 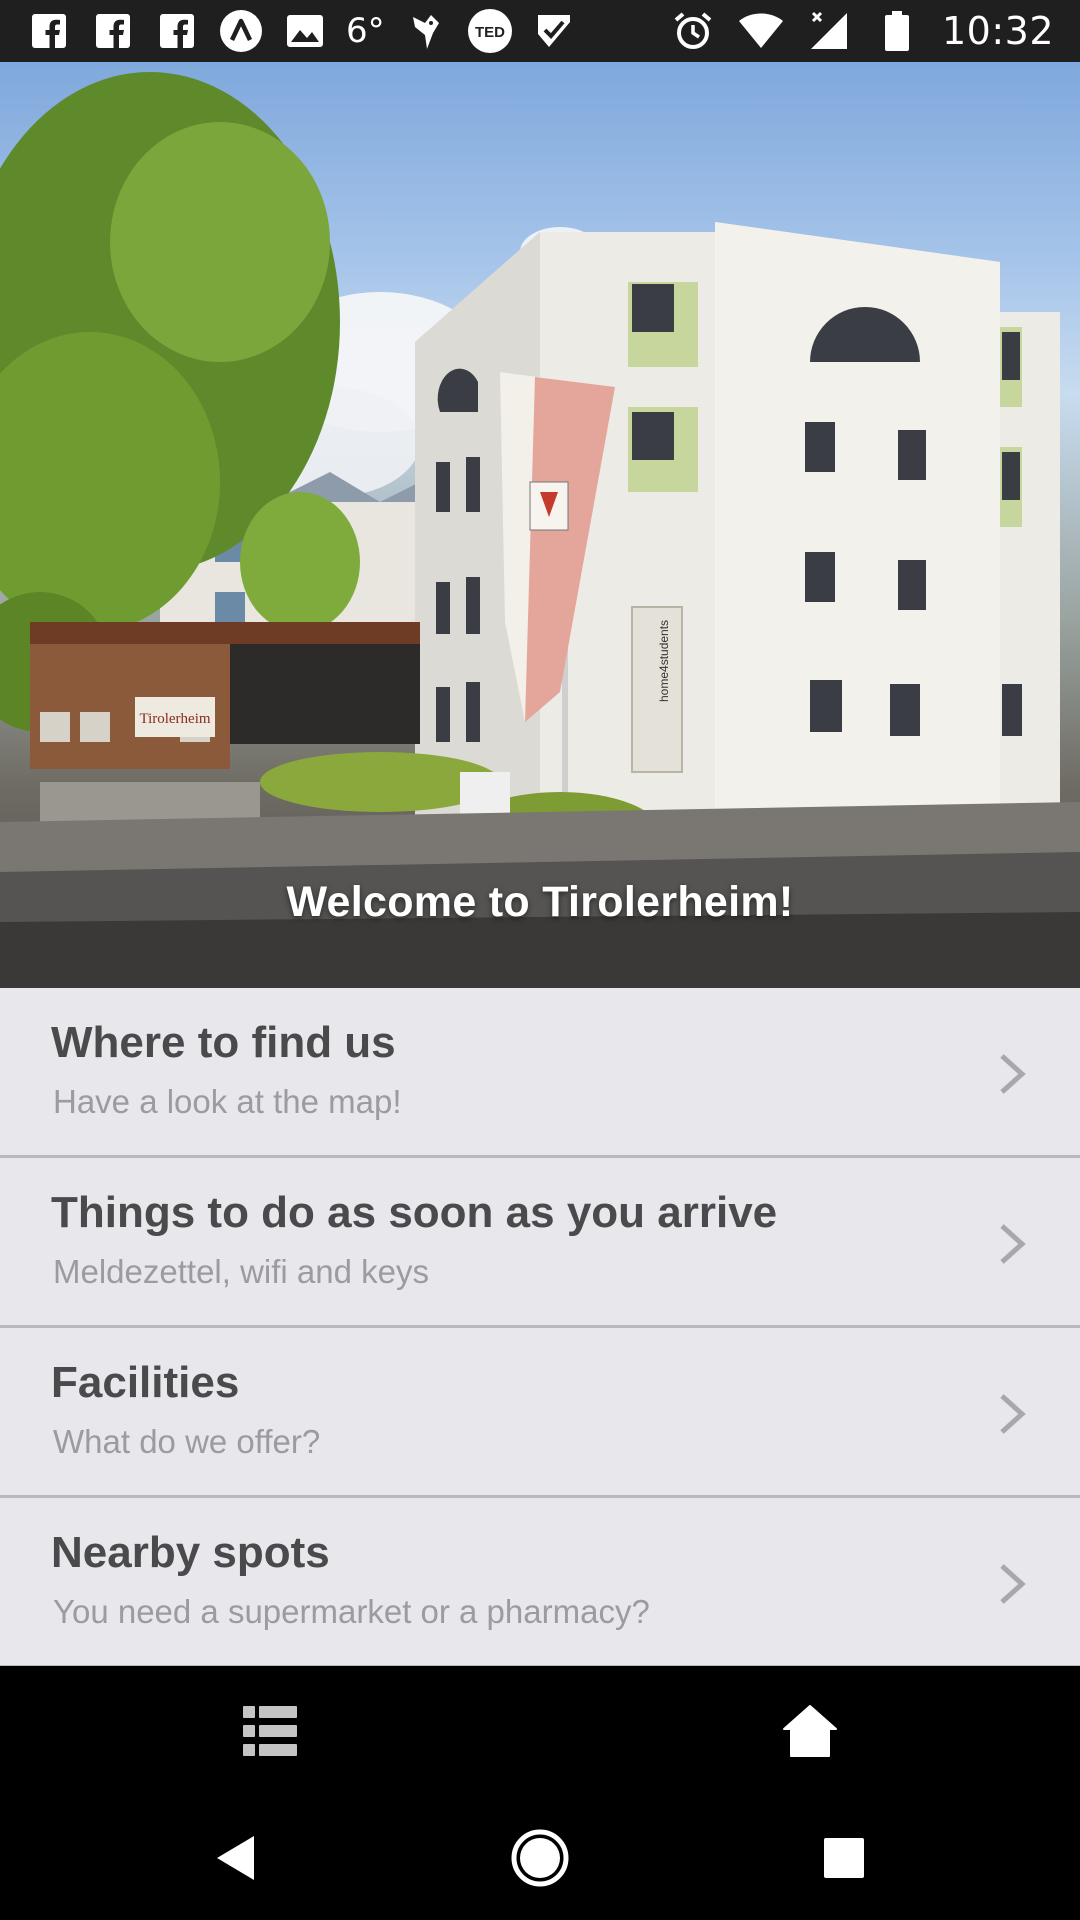 What do you see at coordinates (997, 31) in the screenshot?
I see `clock-text: 10:32` at bounding box center [997, 31].